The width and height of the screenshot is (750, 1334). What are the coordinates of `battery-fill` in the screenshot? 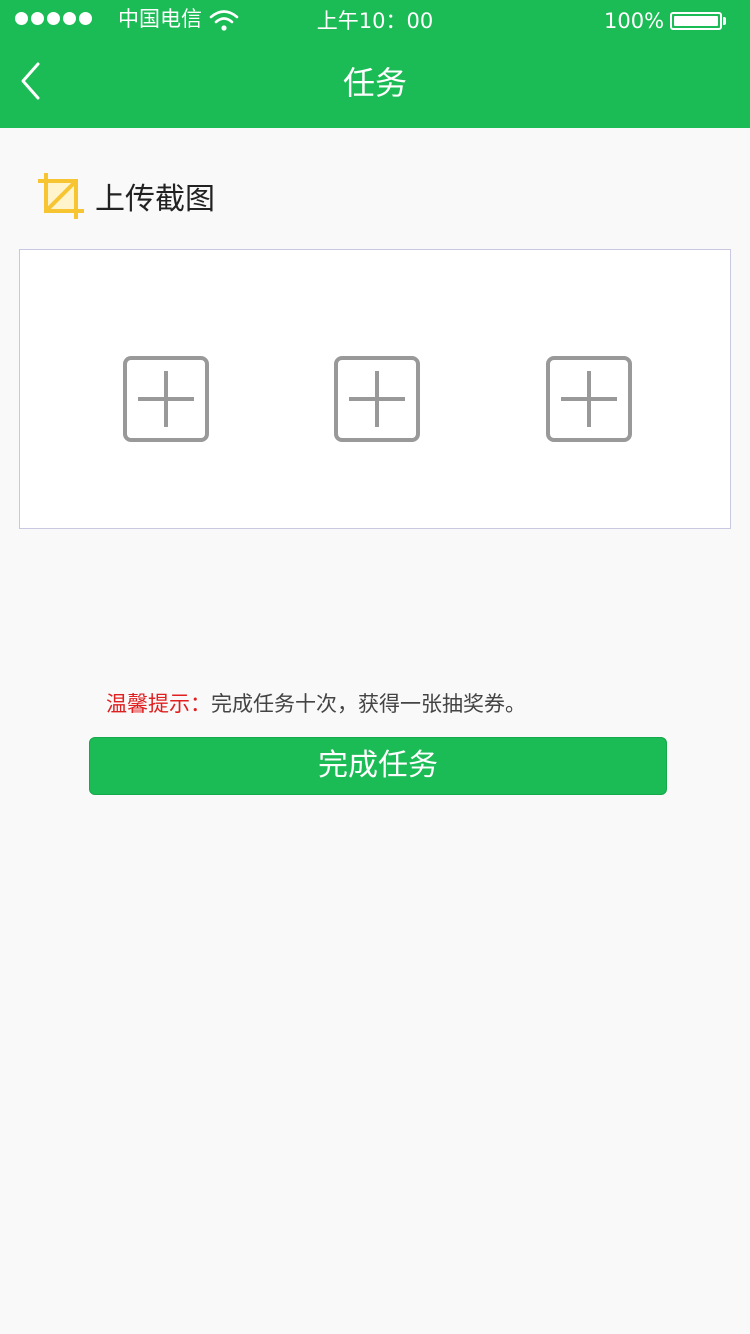 It's located at (696, 21).